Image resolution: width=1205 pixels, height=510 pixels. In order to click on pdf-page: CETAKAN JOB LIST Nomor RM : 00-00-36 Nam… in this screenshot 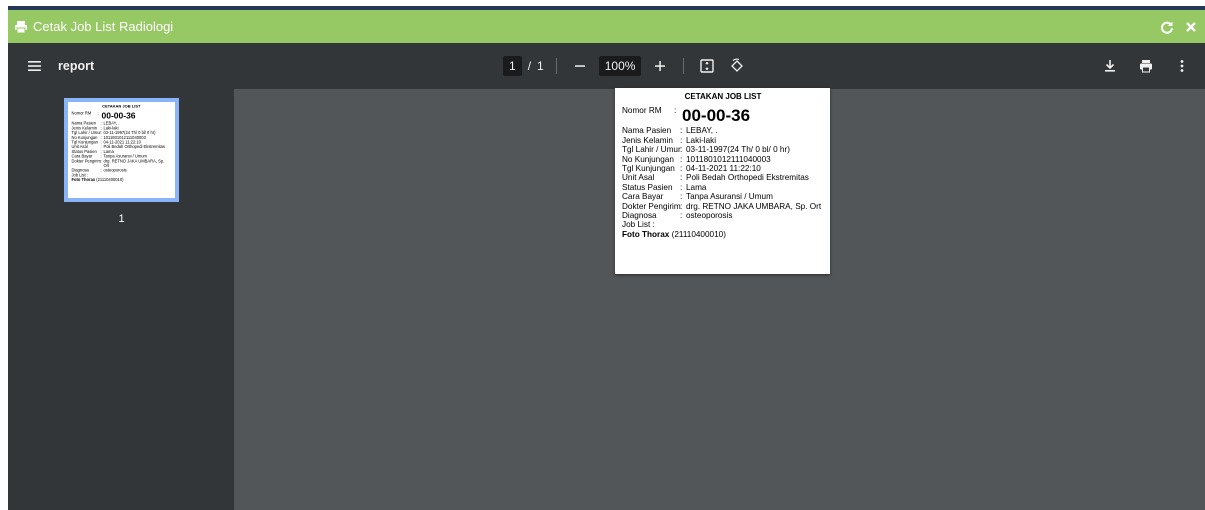, I will do `click(722, 181)`.